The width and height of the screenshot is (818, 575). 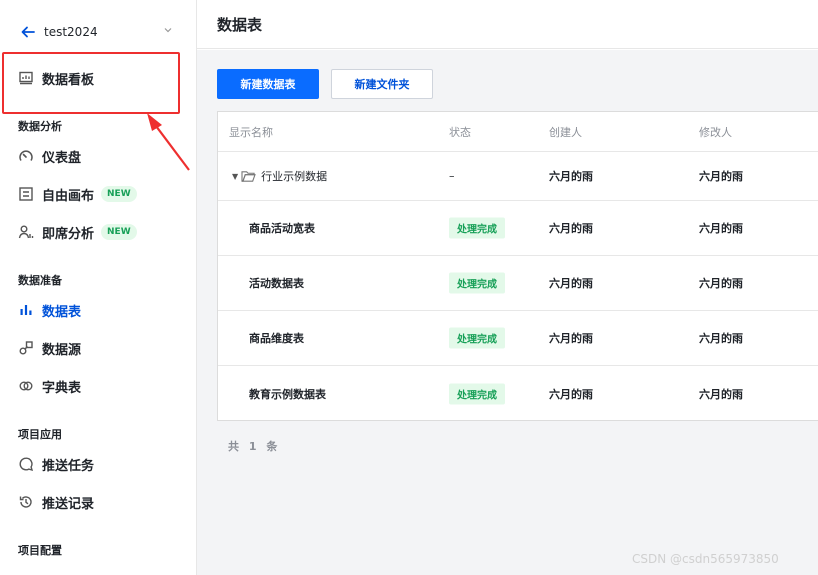 I want to click on watermark: CSDN @csdn565973850, so click(x=705, y=559).